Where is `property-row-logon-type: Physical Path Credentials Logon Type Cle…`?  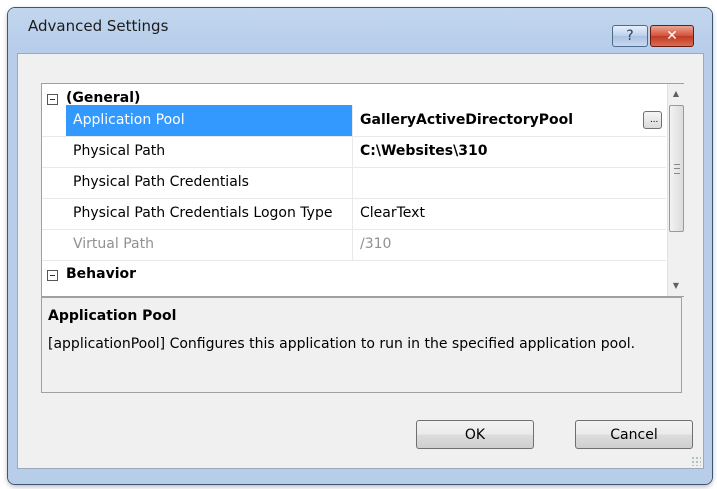 property-row-logon-type: Physical Path Credentials Logon Type Cle… is located at coordinates (354, 214).